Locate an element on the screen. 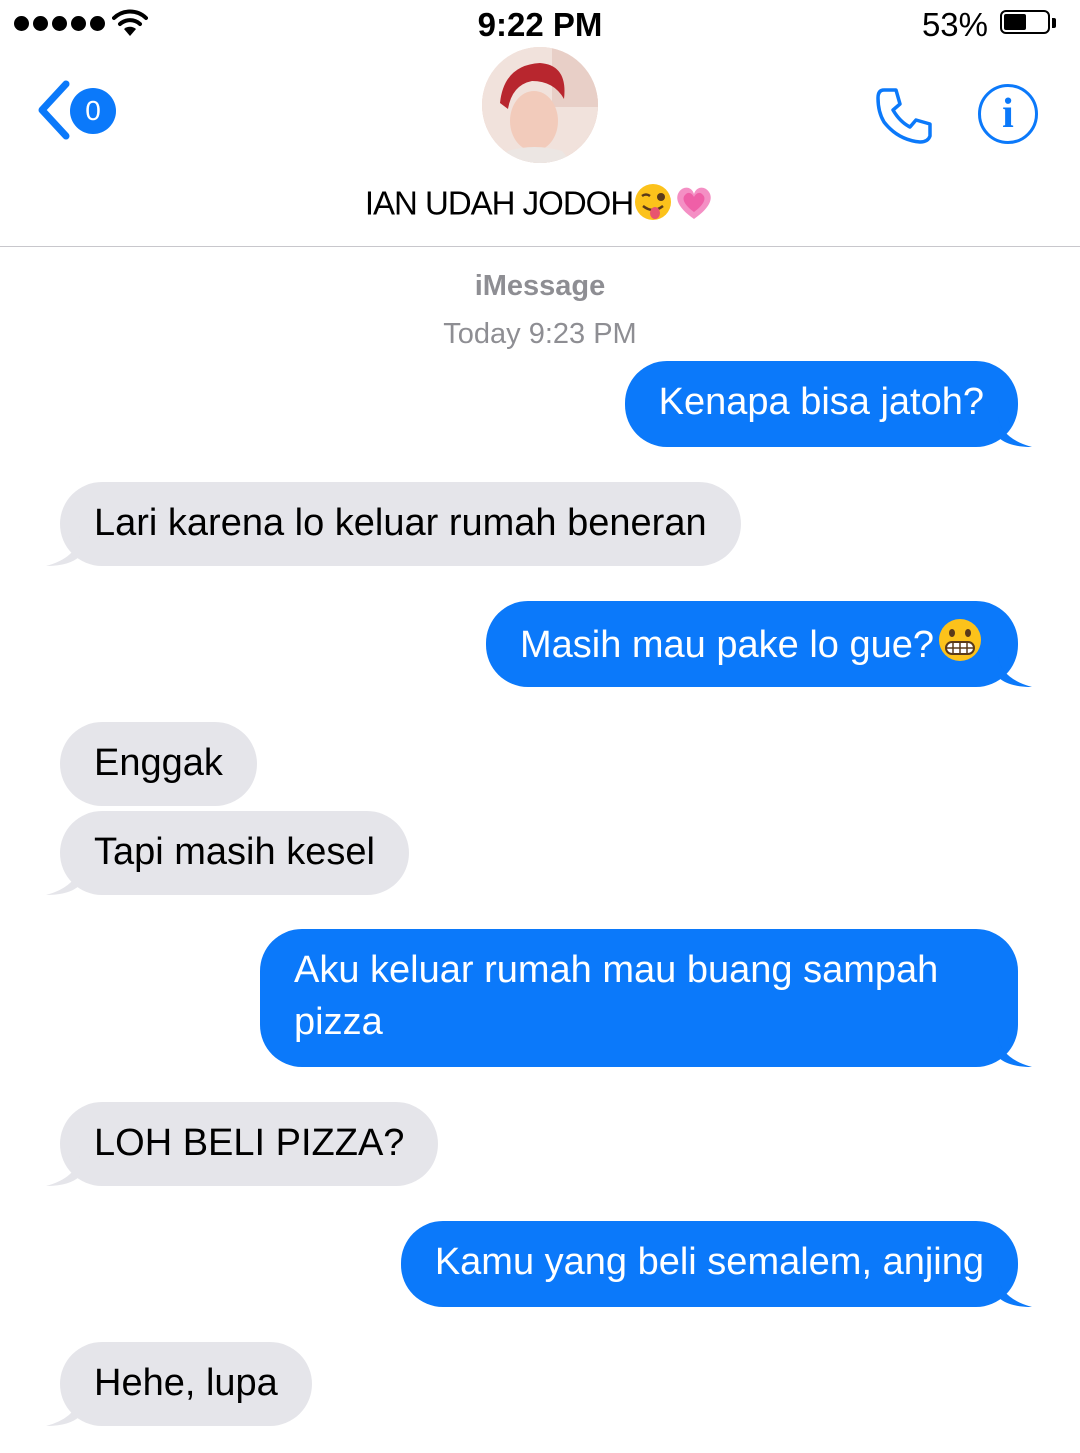 Image resolution: width=1080 pixels, height=1453 pixels. conversation-timestamp: Today 9:23 PM is located at coordinates (540, 334).